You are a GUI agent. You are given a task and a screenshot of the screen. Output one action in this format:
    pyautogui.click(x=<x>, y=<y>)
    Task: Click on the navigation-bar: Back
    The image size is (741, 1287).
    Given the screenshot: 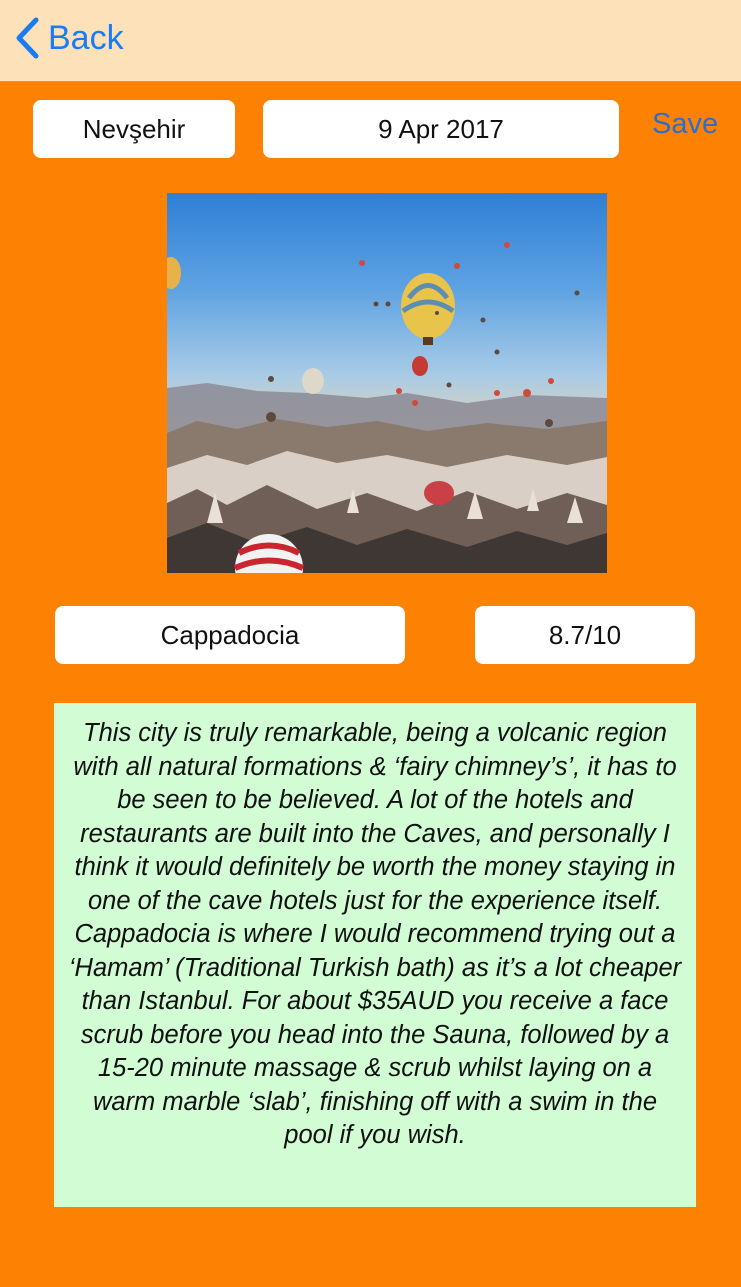 What is the action you would take?
    pyautogui.click(x=370, y=41)
    